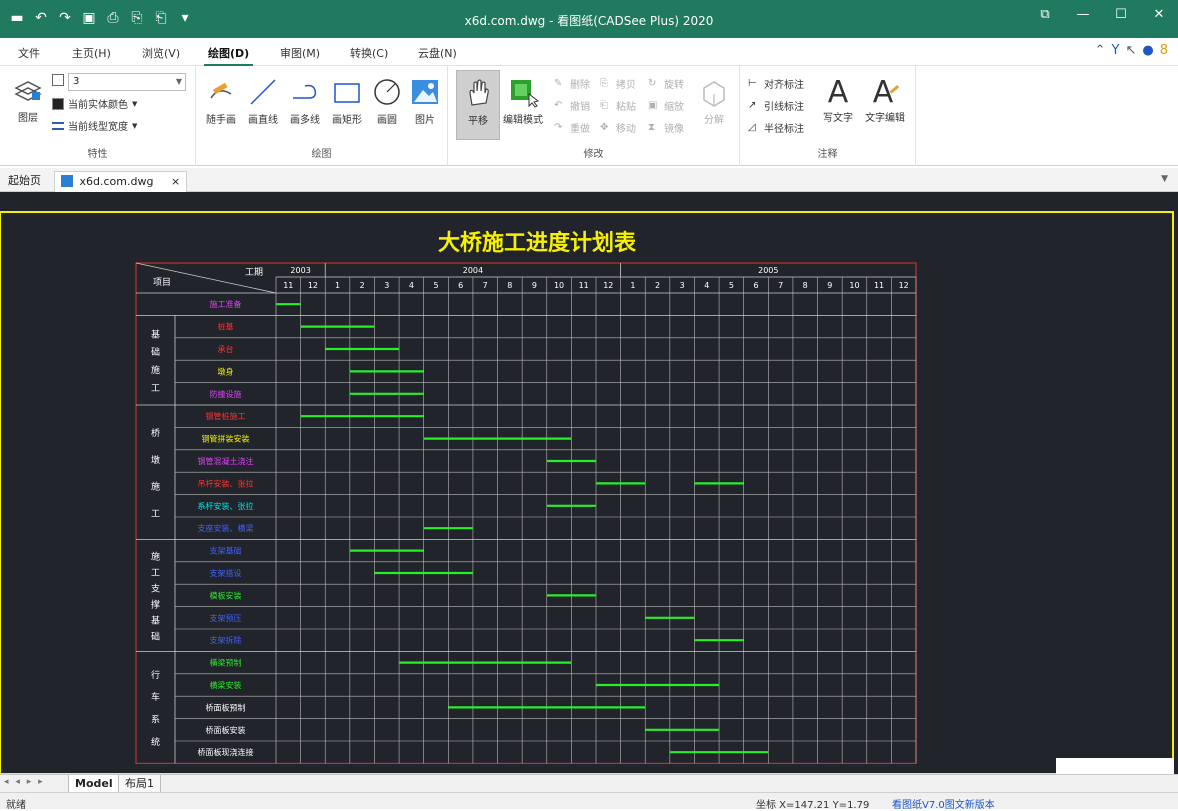  What do you see at coordinates (666, 84) in the screenshot?
I see `rotate-button: ↻ 旋转` at bounding box center [666, 84].